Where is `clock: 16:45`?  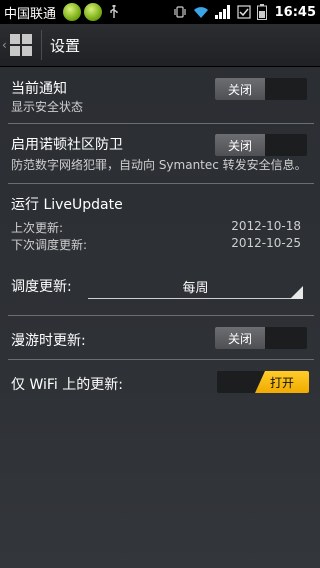 clock: 16:45 is located at coordinates (295, 12).